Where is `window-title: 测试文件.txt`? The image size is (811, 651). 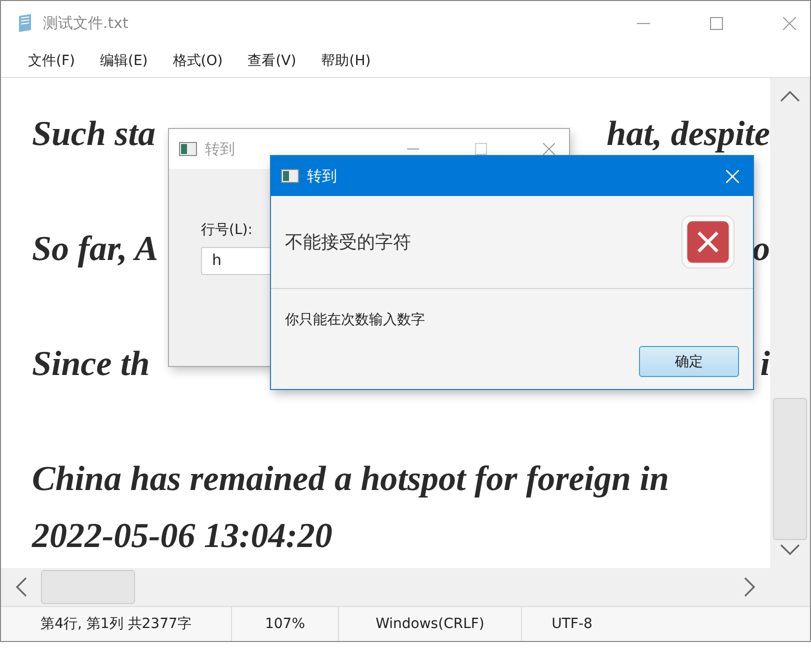
window-title: 测试文件.txt is located at coordinates (85, 23).